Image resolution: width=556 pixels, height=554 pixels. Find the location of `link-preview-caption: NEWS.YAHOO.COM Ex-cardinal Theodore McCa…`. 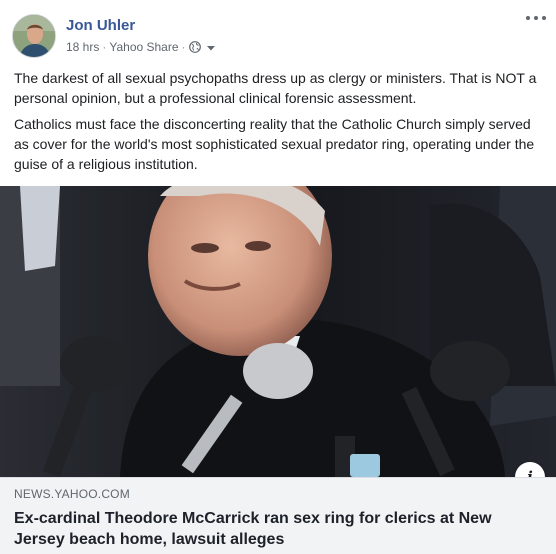

link-preview-caption: NEWS.YAHOO.COM Ex-cardinal Theodore McCa… is located at coordinates (278, 515).